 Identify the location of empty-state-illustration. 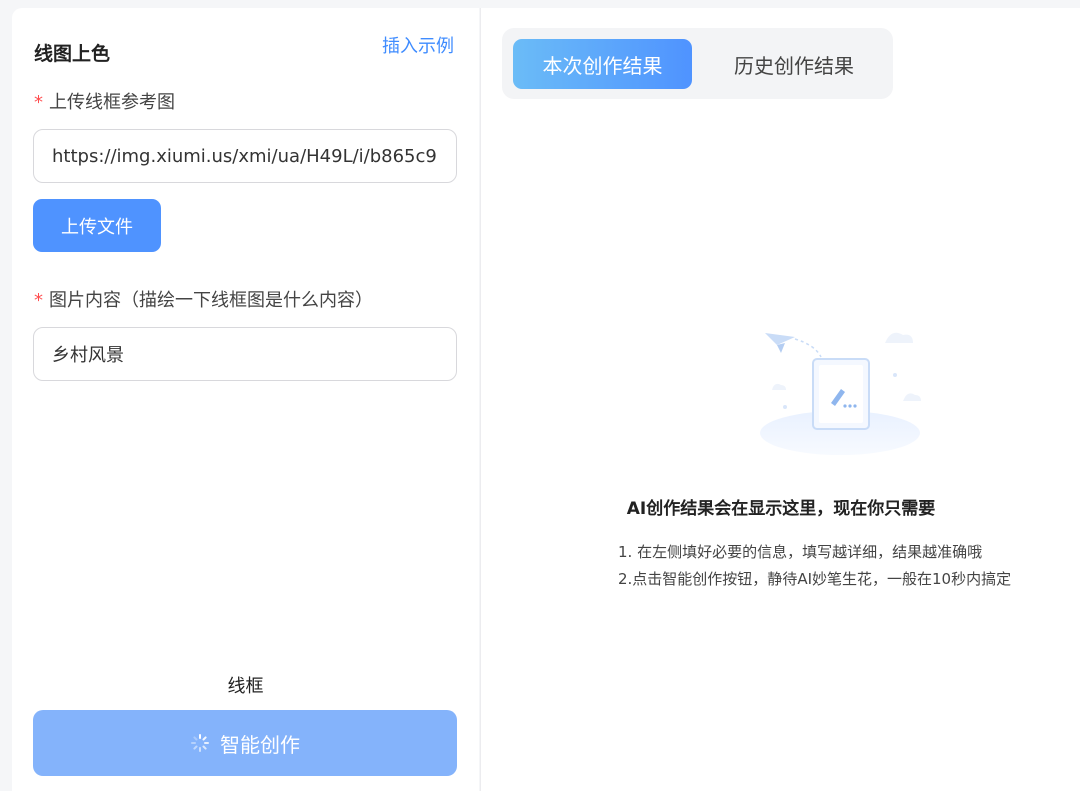
(840, 385).